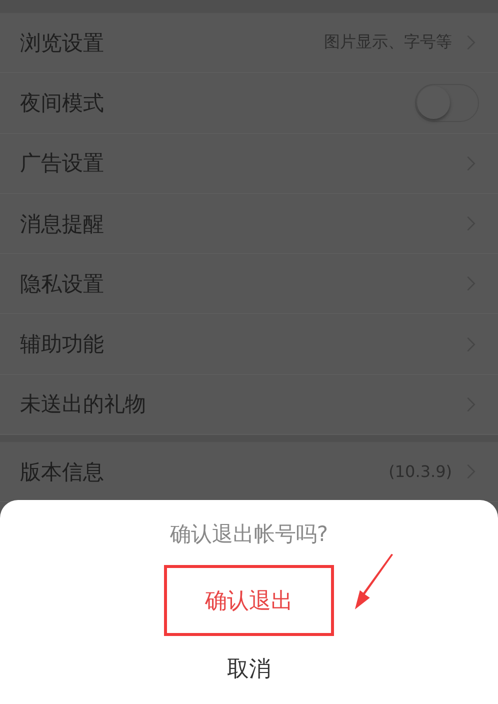  I want to click on settings-row: 隐私设置, so click(249, 284).